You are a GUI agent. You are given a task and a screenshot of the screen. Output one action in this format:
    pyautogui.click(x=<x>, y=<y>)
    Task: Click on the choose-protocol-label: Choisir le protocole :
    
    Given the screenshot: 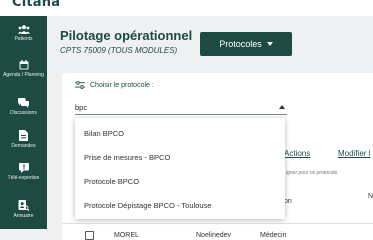 What is the action you would take?
    pyautogui.click(x=122, y=85)
    